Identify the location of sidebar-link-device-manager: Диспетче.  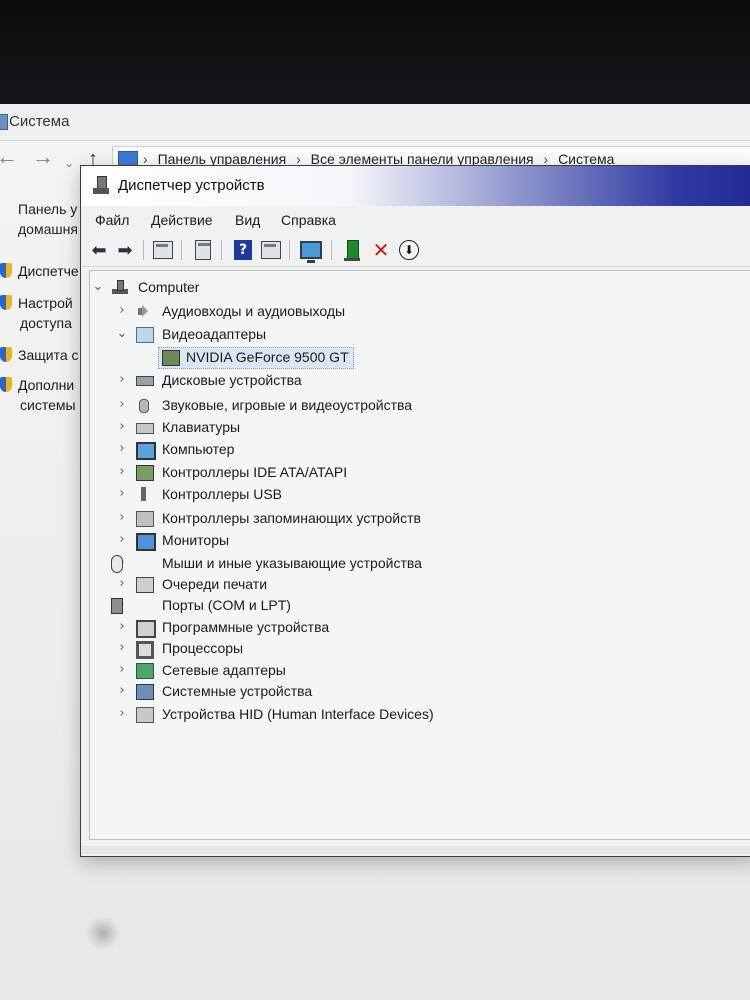
(41, 271).